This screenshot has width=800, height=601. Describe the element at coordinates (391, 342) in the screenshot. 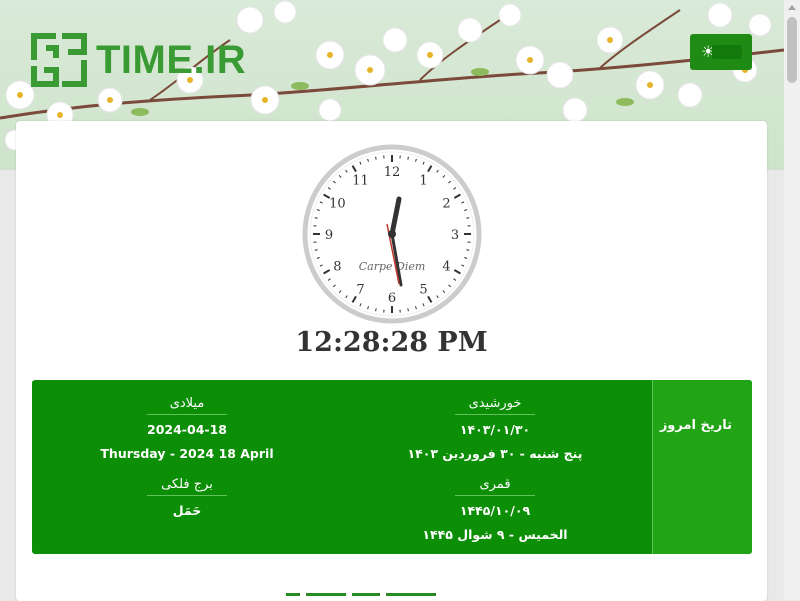

I see `digital-time: 12:28:28 PM` at that location.